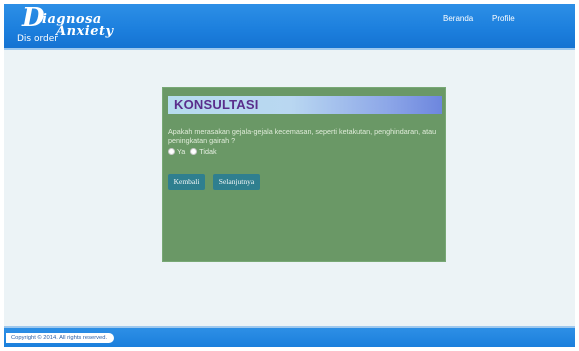 Image resolution: width=579 pixels, height=351 pixels. What do you see at coordinates (186, 182) in the screenshot?
I see `back-button: Kembali` at bounding box center [186, 182].